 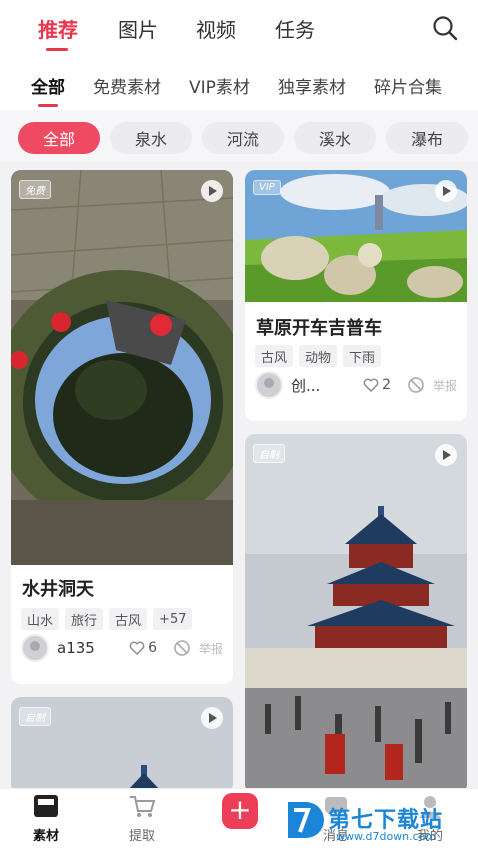 I want to click on top-tab-bar: 推荐 图片 视频 任务, so click(x=239, y=29).